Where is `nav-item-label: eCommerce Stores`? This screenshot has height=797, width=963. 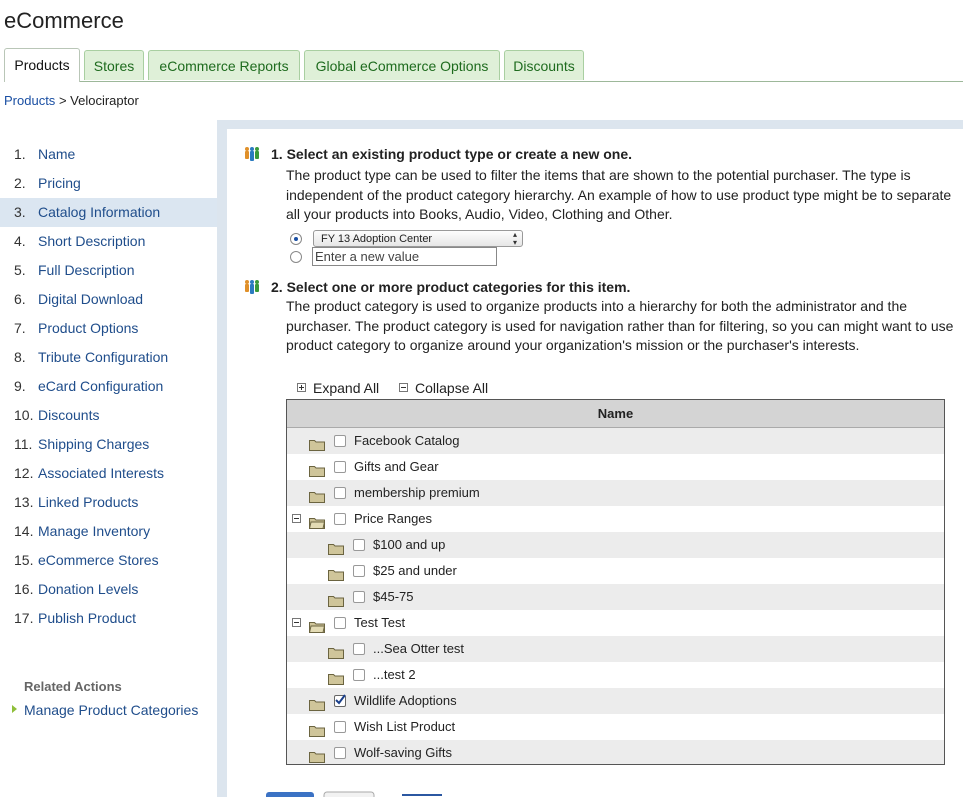
nav-item-label: eCommerce Stores is located at coordinates (98, 560).